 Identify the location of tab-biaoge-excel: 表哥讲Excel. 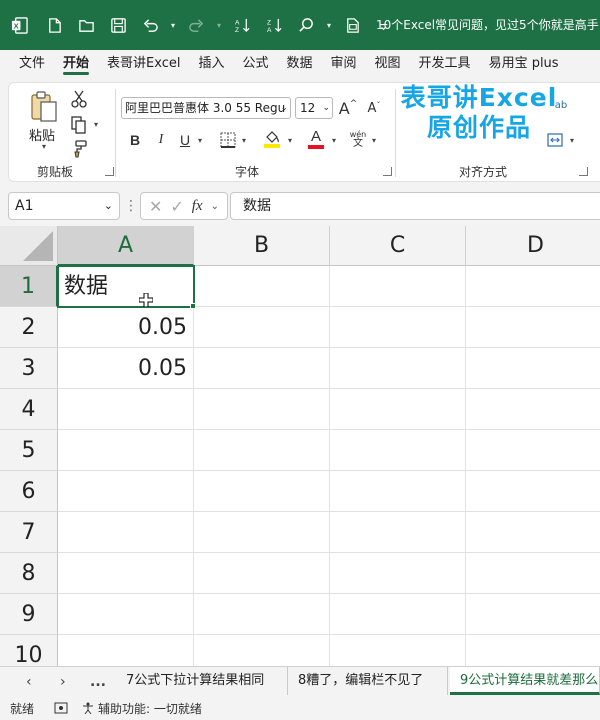
(143, 64).